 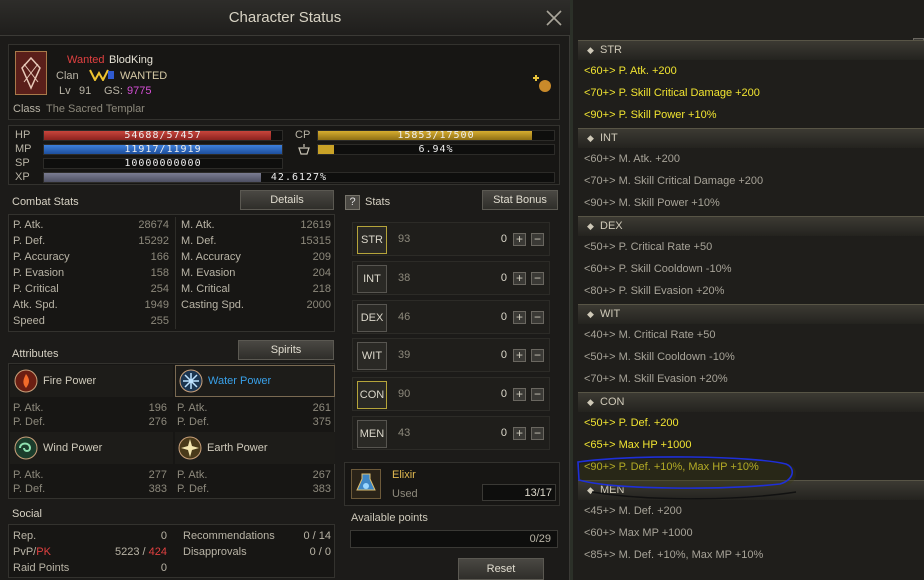 I want to click on pk-label: PK, so click(x=43, y=552).